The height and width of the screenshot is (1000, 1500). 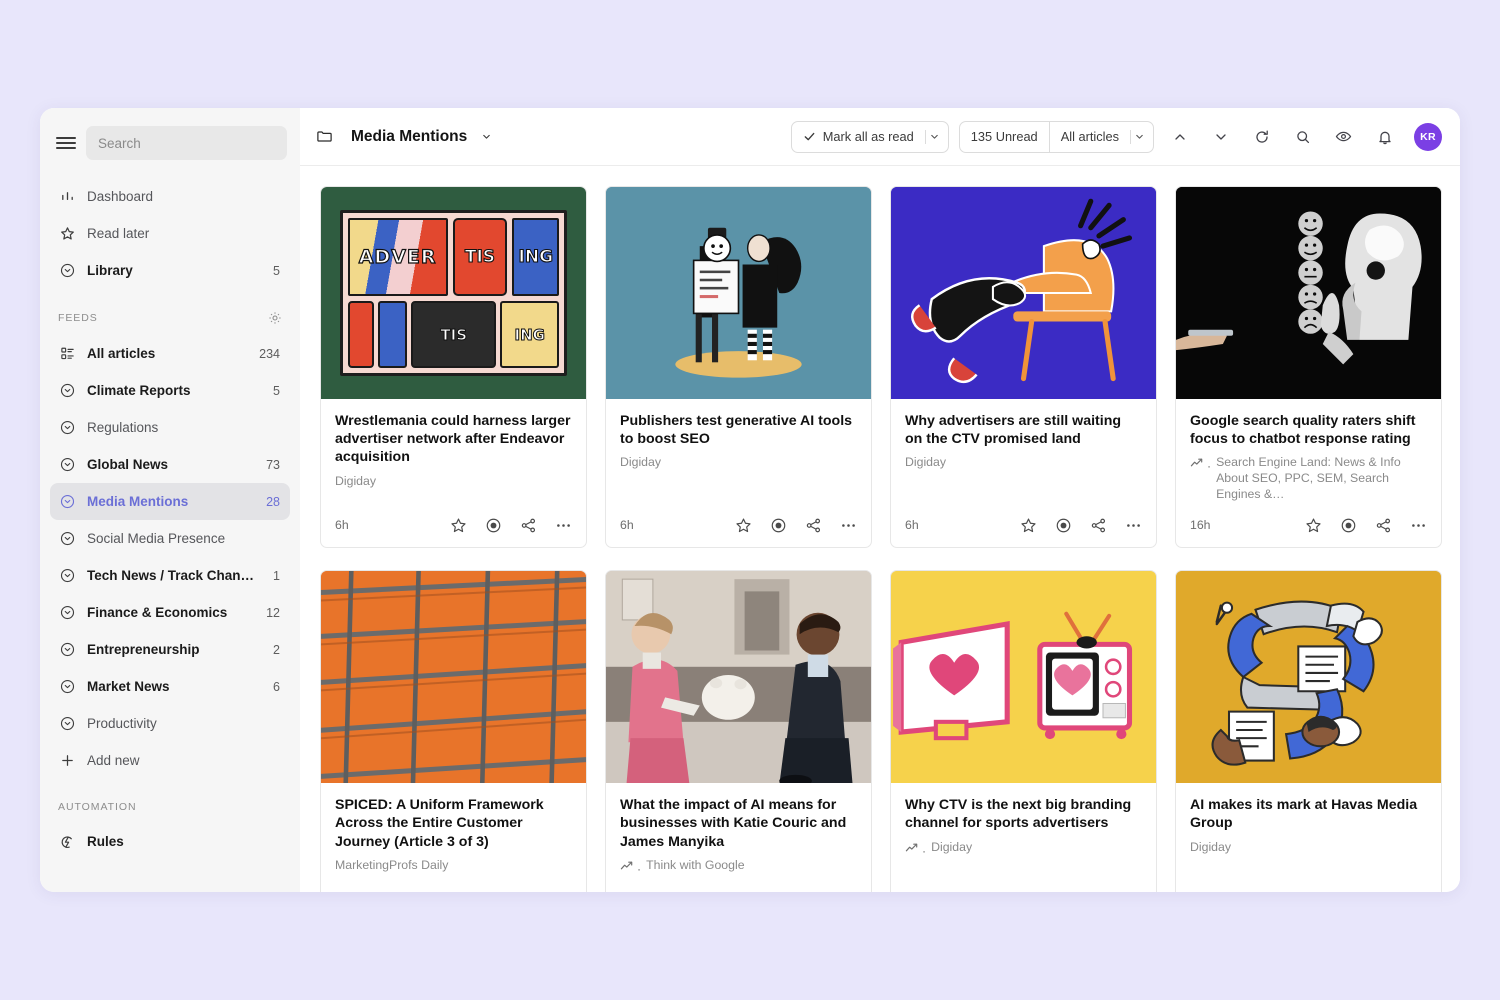 I want to click on sidebar-item-rules: Rules, so click(x=170, y=841).